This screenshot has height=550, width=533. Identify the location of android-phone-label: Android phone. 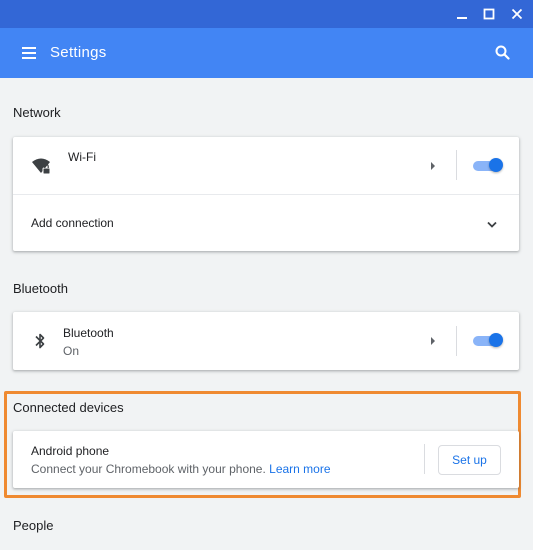
(70, 451).